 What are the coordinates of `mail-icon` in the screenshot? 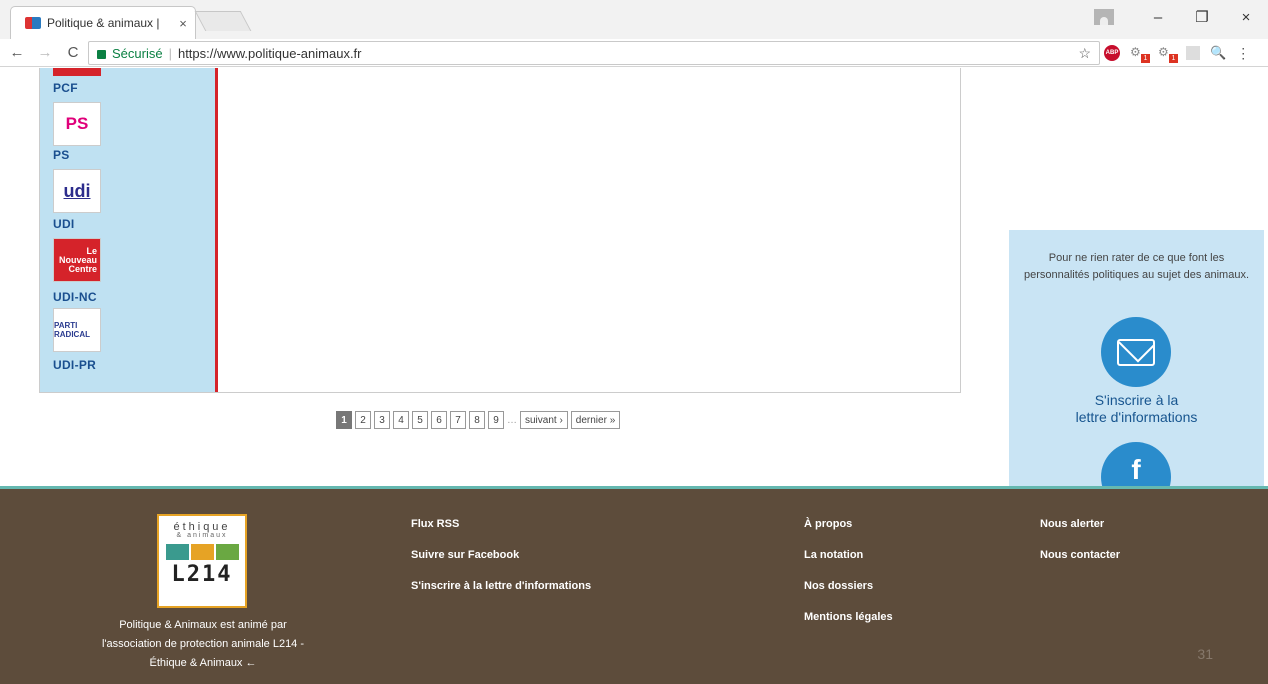 It's located at (1136, 352).